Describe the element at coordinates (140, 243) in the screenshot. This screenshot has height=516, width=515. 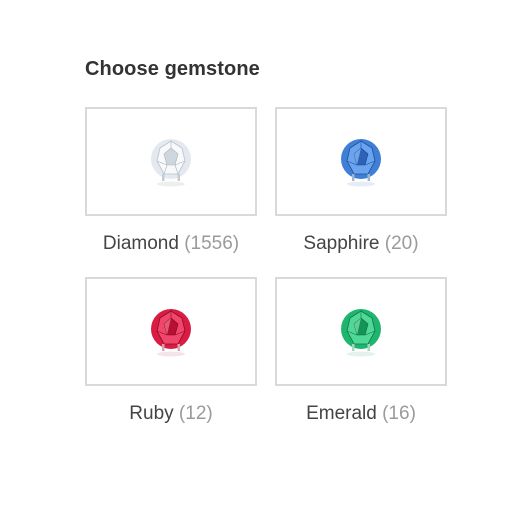
I see `gemstone-name: Diamond` at that location.